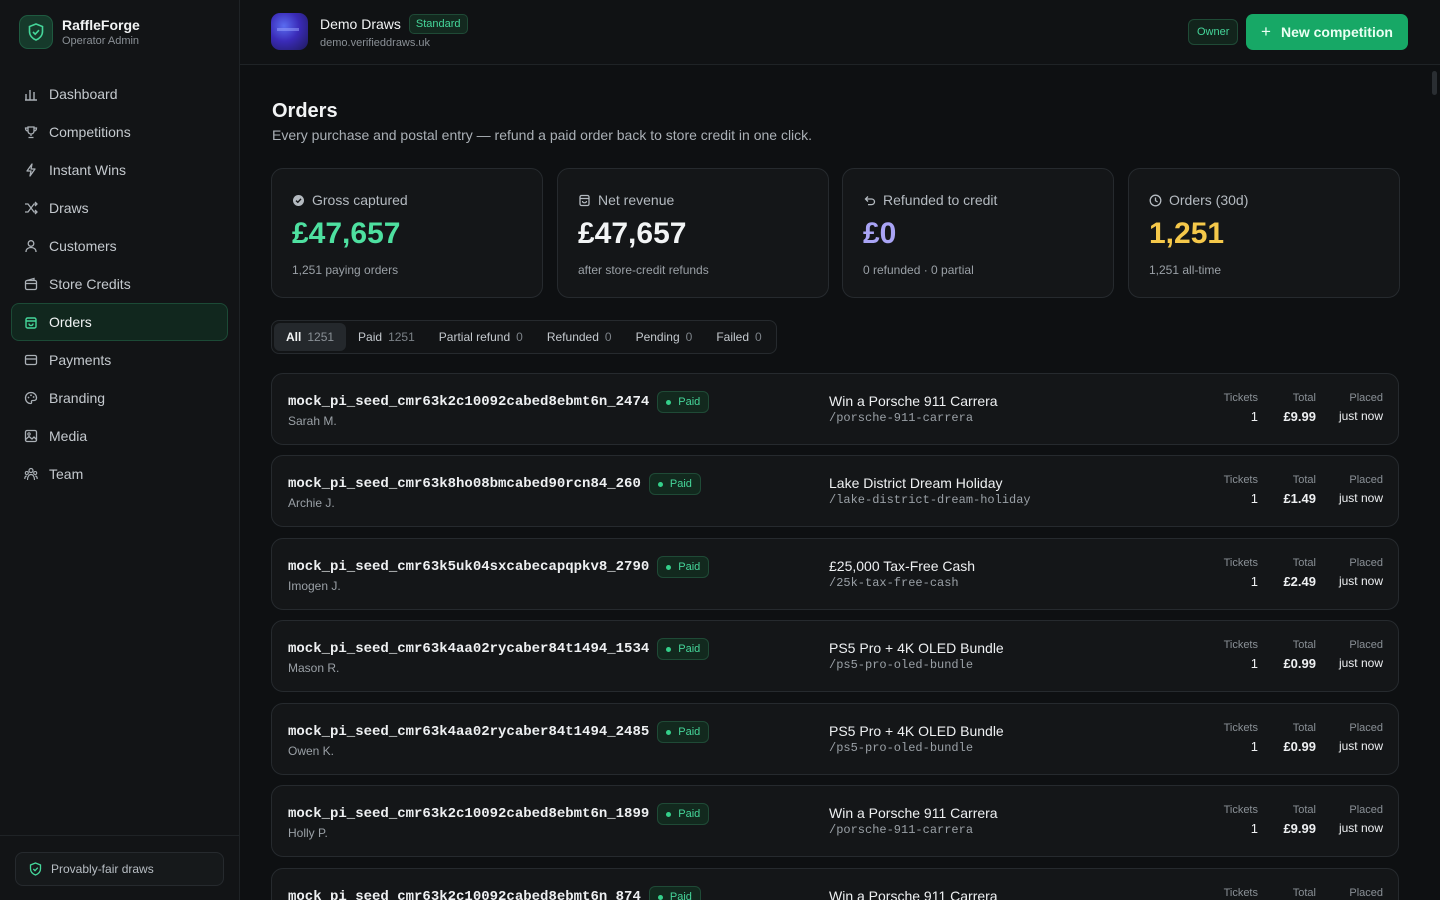  I want to click on tab-paid: Paid 1251, so click(386, 337).